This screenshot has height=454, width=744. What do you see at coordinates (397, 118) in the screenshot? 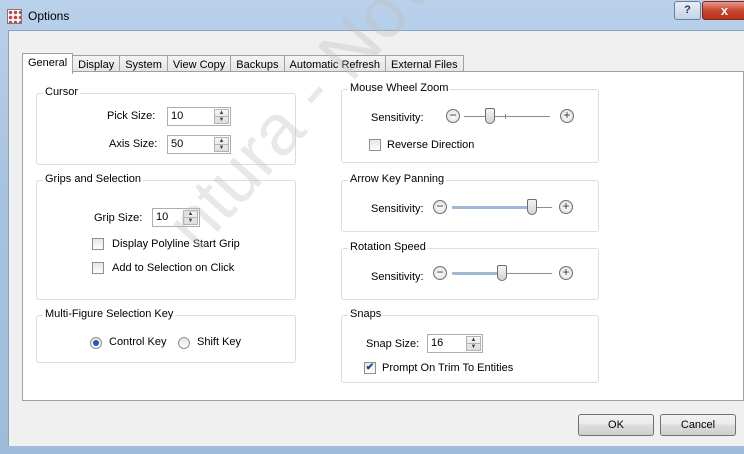
I see `mouse-wheel-sensitivity-label: Sensitivity:` at bounding box center [397, 118].